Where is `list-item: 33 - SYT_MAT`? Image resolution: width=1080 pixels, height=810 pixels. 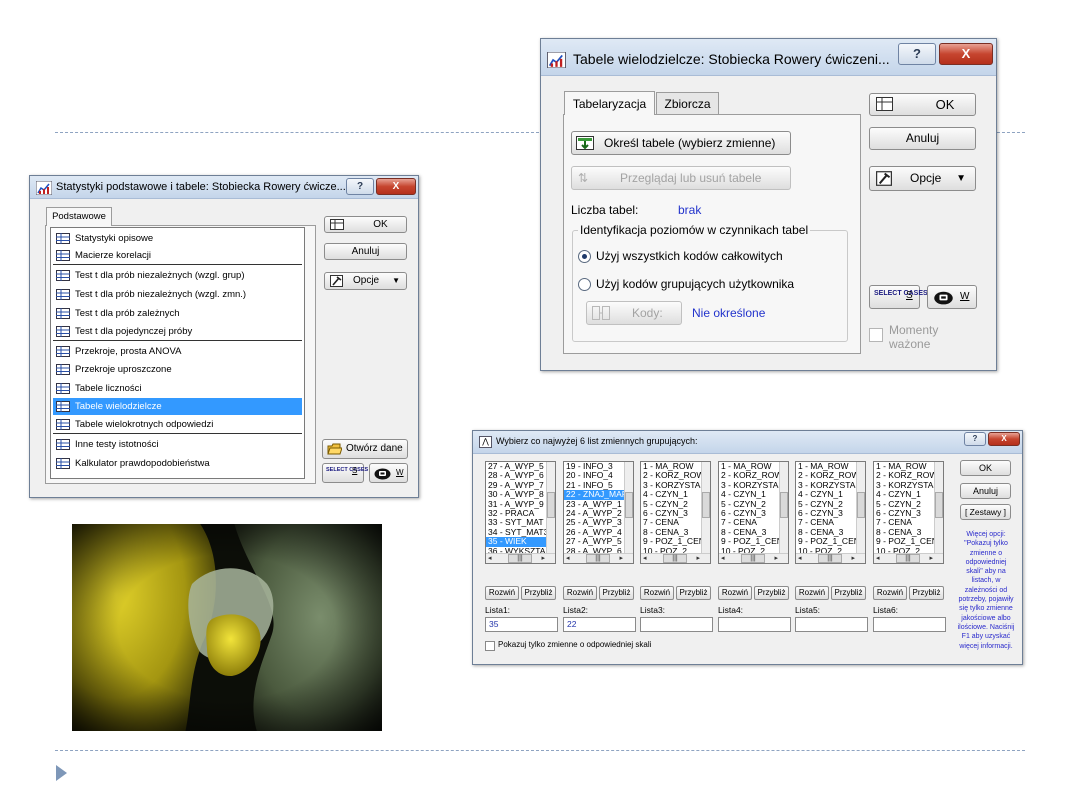
list-item: 33 - SYT_MAT is located at coordinates (520, 522).